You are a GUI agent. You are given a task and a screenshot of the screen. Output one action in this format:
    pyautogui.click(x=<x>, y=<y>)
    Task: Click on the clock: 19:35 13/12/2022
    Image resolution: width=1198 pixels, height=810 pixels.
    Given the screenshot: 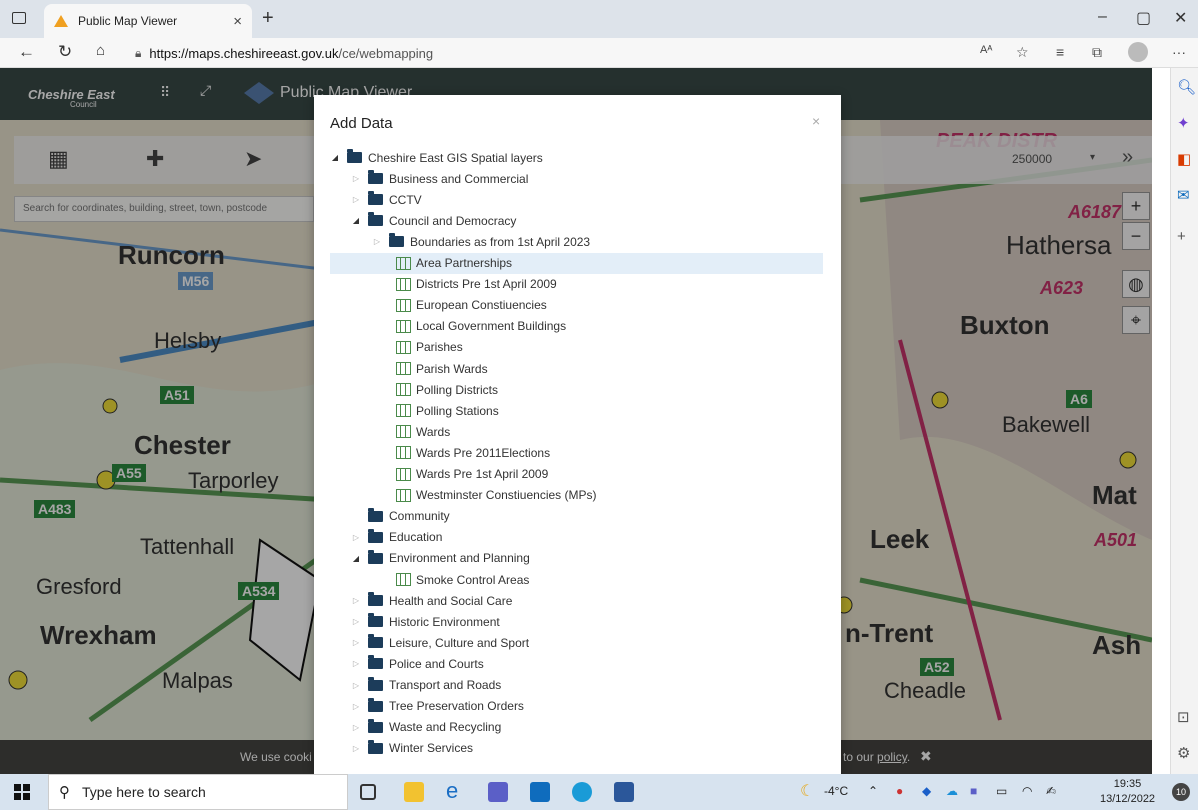 What is the action you would take?
    pyautogui.click(x=1127, y=792)
    